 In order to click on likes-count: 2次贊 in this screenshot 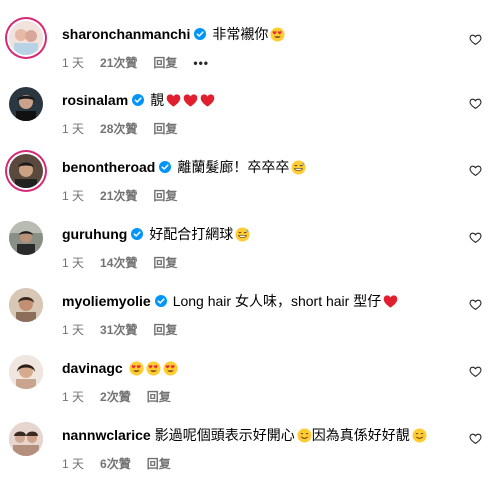, I will do `click(115, 397)`.